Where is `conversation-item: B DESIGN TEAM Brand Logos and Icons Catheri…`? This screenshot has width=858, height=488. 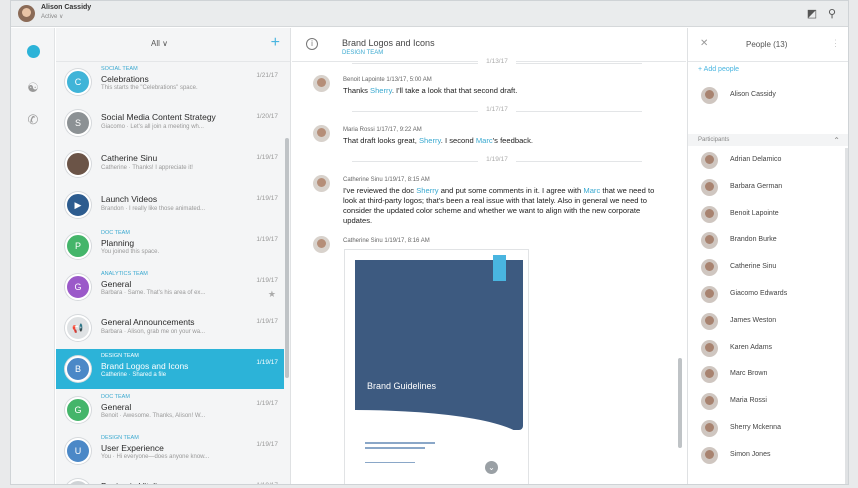
conversation-item: B DESIGN TEAM Brand Logos and Icons Catheri… is located at coordinates (170, 369).